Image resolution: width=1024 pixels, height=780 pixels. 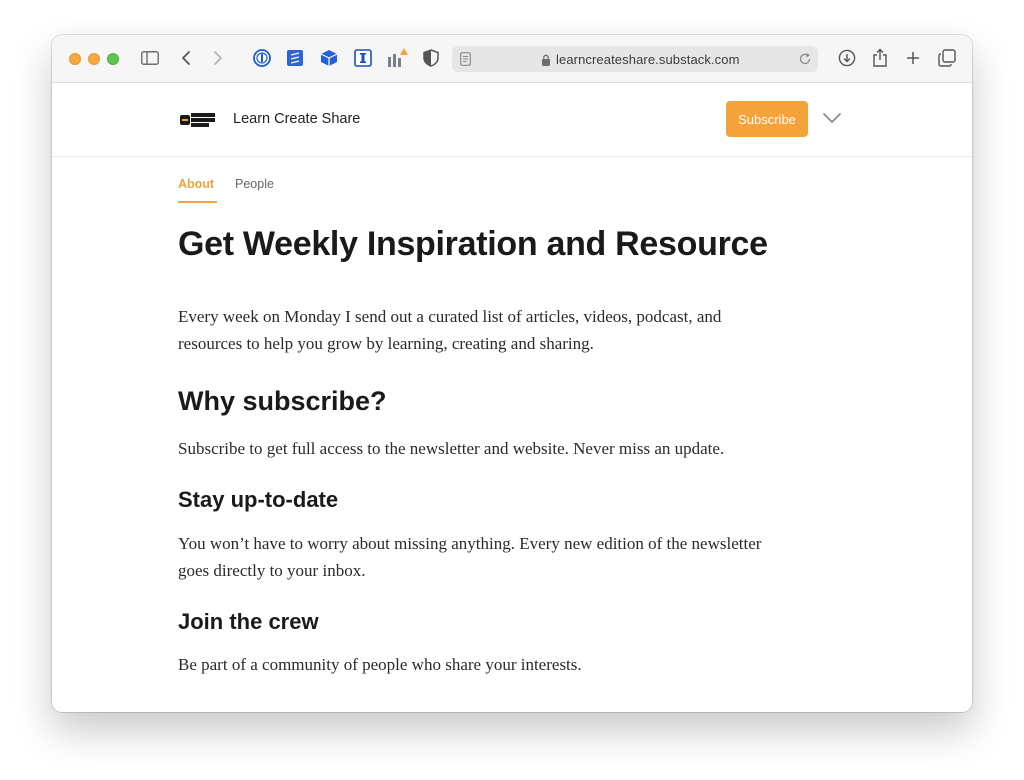 I want to click on notes-extension-icon, so click(x=295, y=58).